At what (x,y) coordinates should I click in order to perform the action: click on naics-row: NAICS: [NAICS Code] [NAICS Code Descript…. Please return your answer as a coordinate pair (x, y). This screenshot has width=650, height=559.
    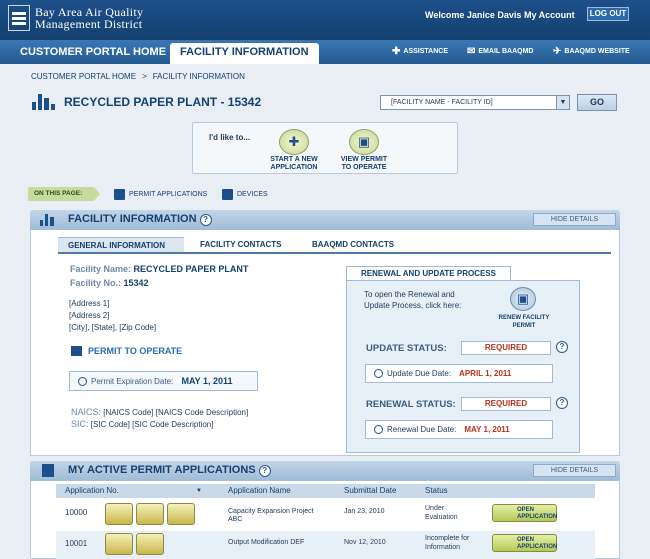
    Looking at the image, I should click on (160, 412).